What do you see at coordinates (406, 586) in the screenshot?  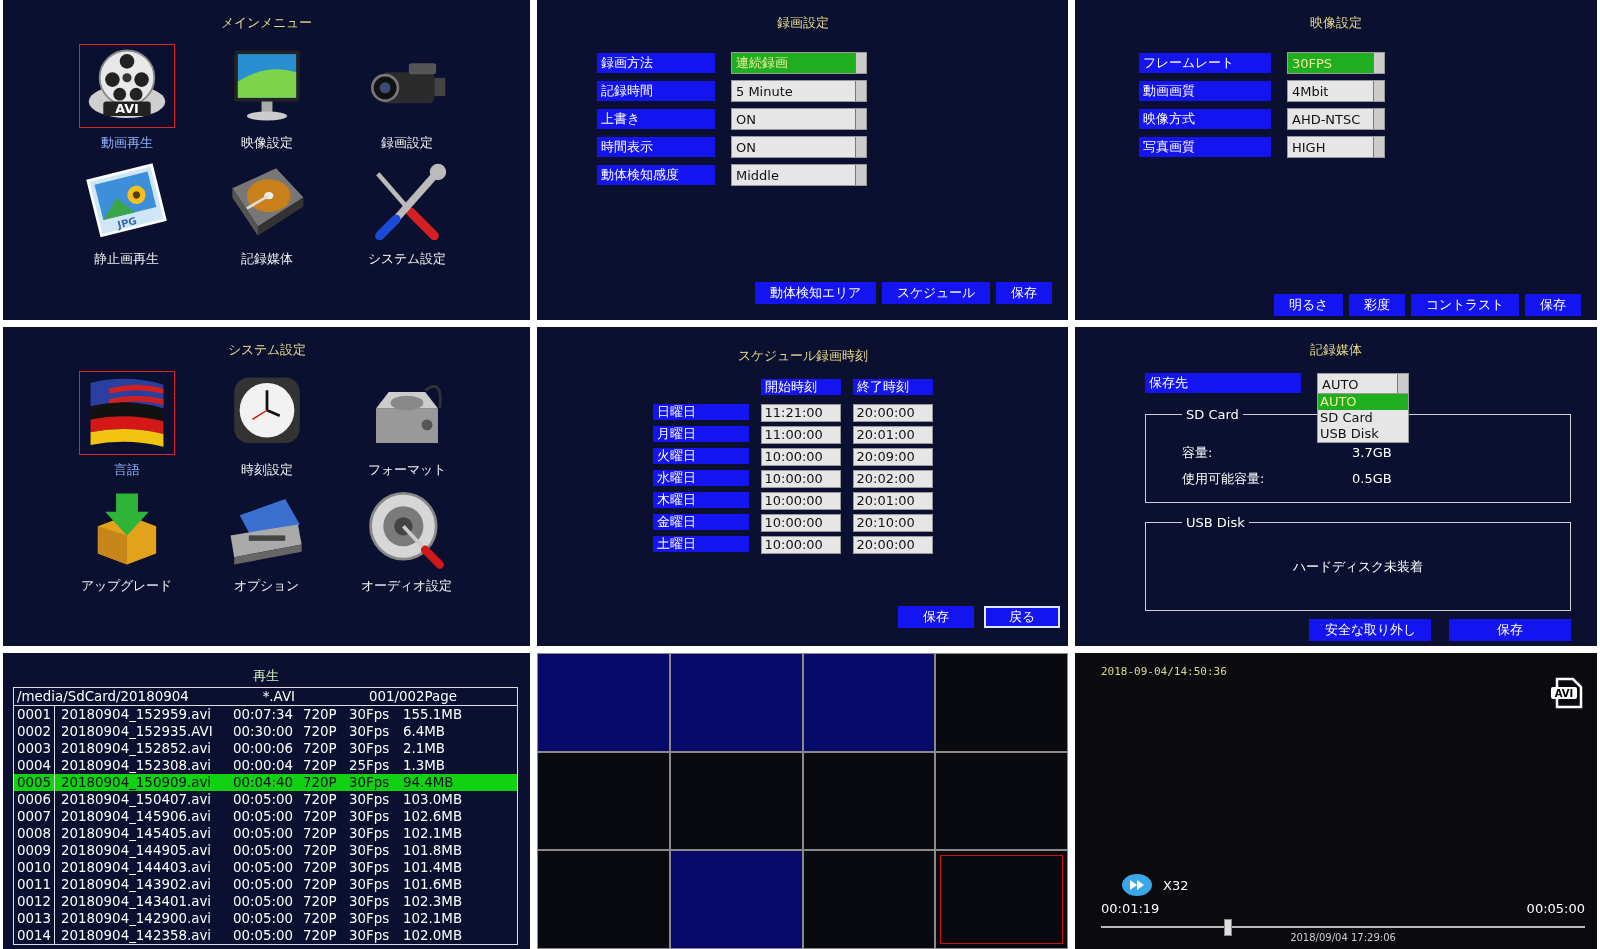 I see `menu-label: オーディオ設定` at bounding box center [406, 586].